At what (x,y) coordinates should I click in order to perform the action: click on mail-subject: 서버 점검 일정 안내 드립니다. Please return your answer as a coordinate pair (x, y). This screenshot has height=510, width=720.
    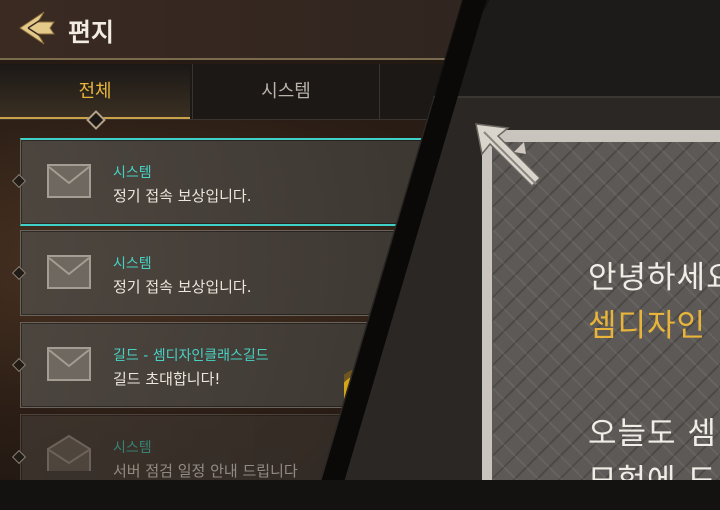
    Looking at the image, I should click on (205, 471).